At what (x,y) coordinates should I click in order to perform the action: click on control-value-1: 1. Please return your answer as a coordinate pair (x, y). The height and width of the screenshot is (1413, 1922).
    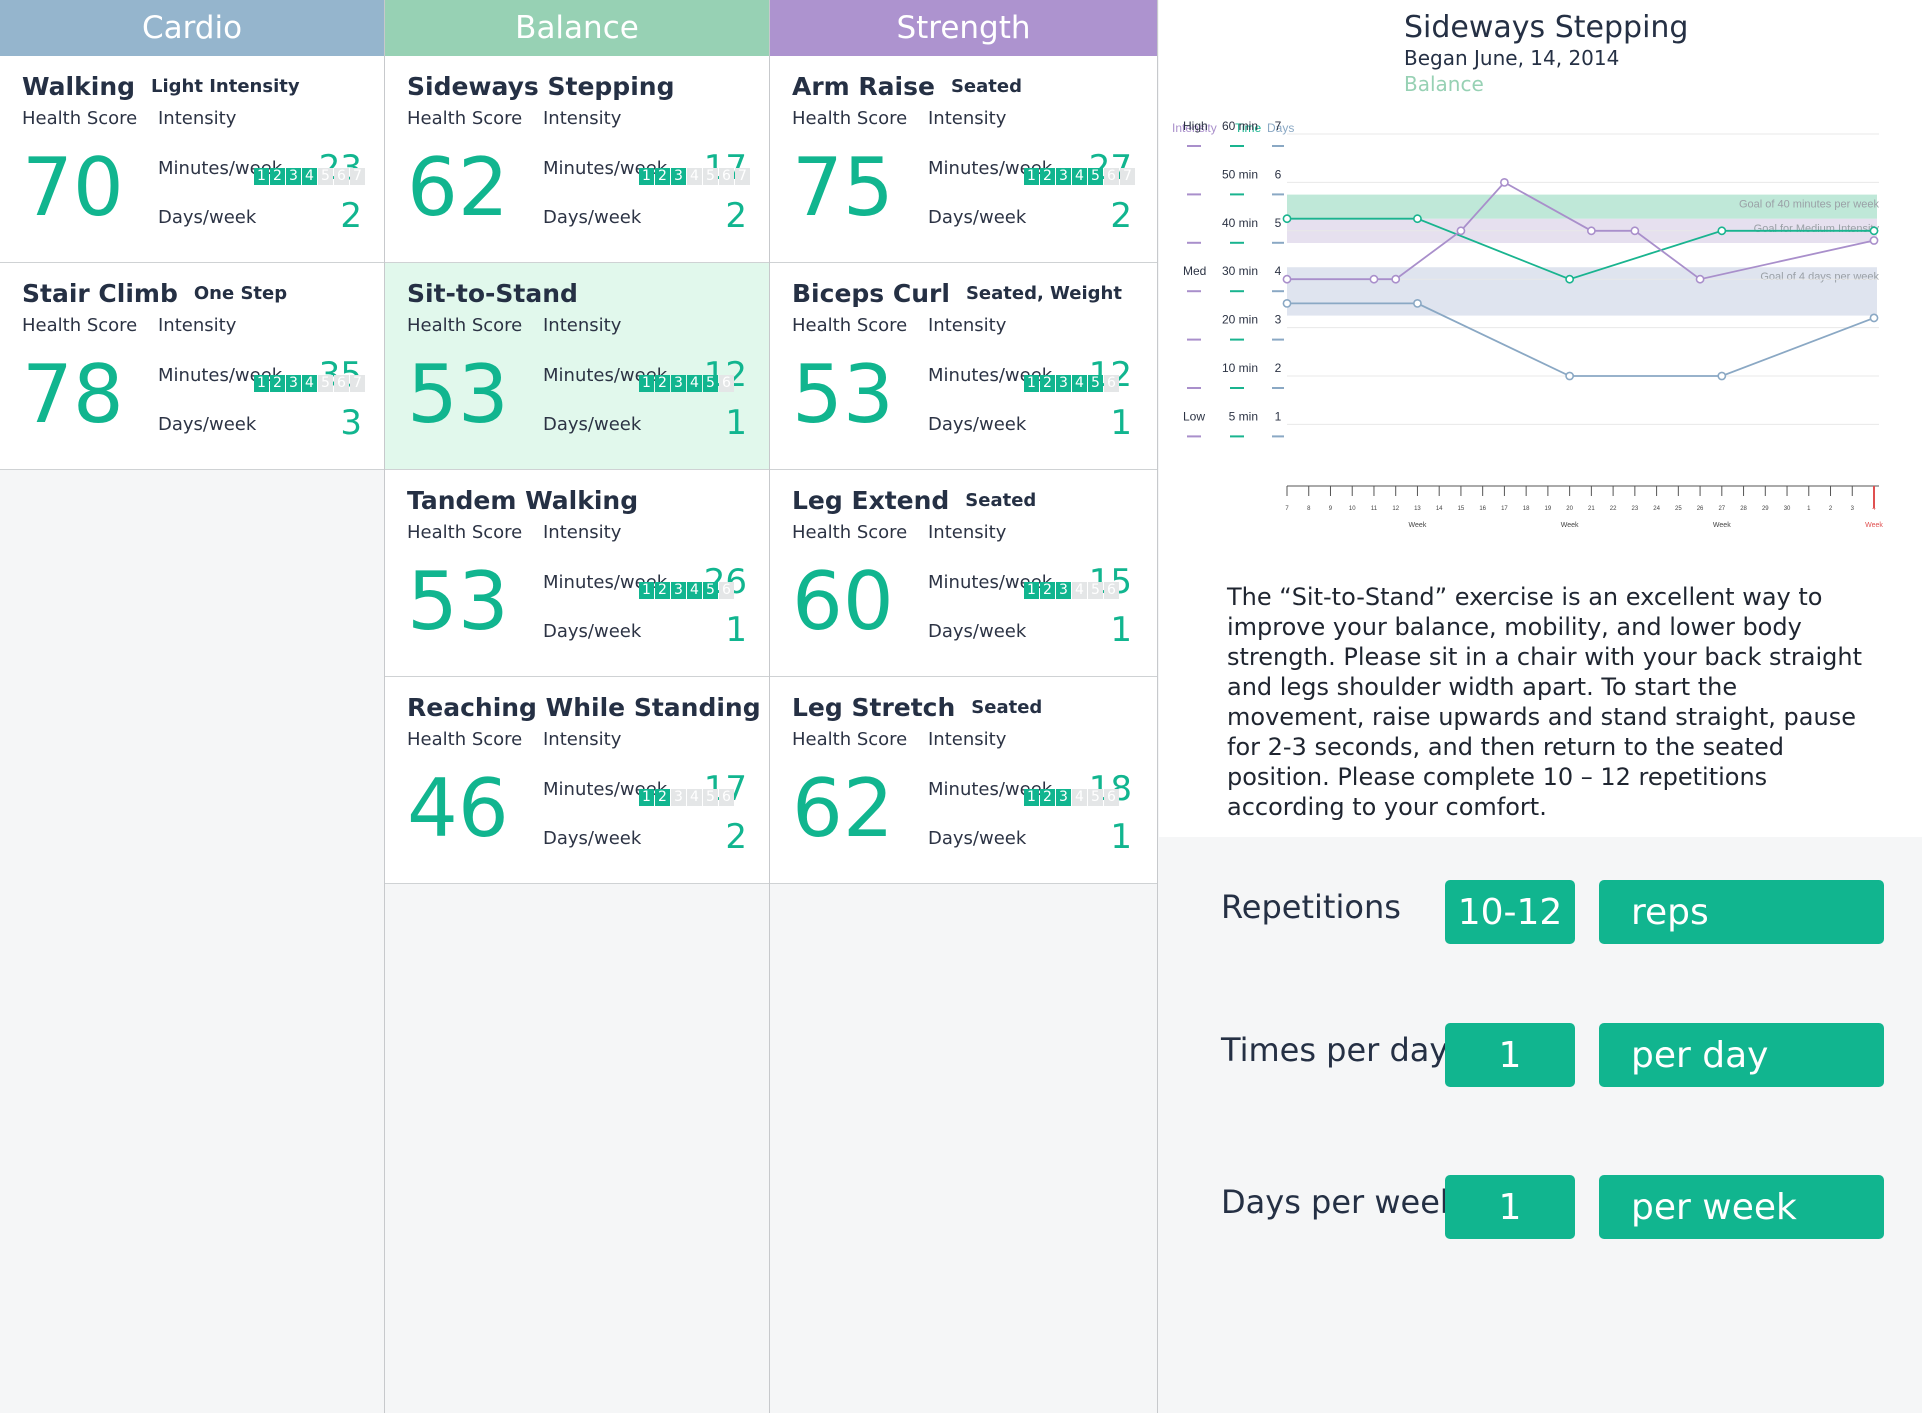
    Looking at the image, I should click on (1510, 1055).